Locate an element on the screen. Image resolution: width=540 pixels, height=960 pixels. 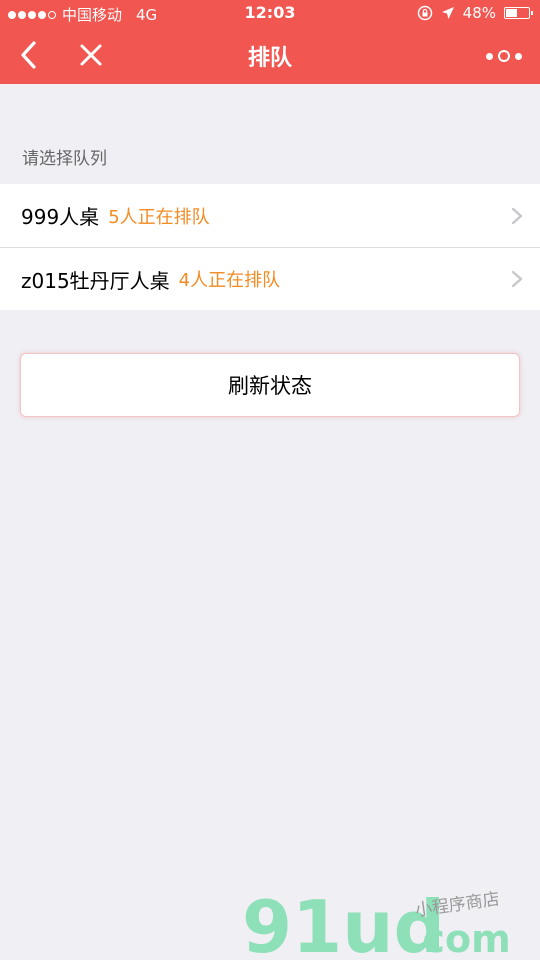
page-title: 排队 is located at coordinates (269, 58).